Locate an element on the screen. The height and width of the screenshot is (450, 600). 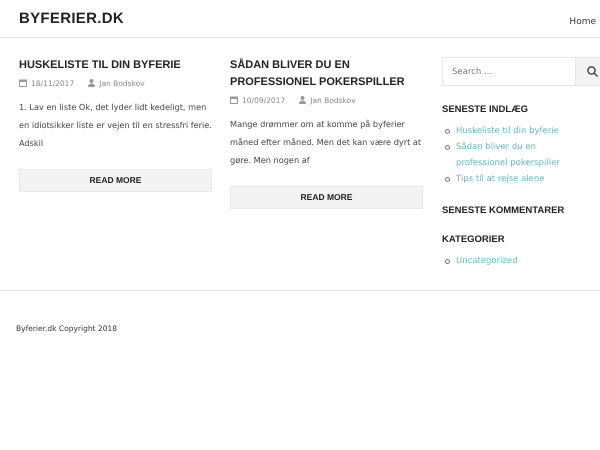
search-icon is located at coordinates (592, 71).